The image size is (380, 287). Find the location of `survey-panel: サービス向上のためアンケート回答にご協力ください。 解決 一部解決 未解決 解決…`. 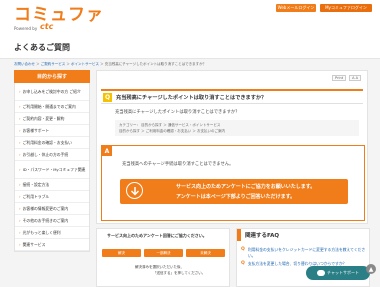

survey-panel: サービス向上のためアンケート回答にご協力ください。 解決 一部解決 未解決 解決… is located at coordinates (163, 257).